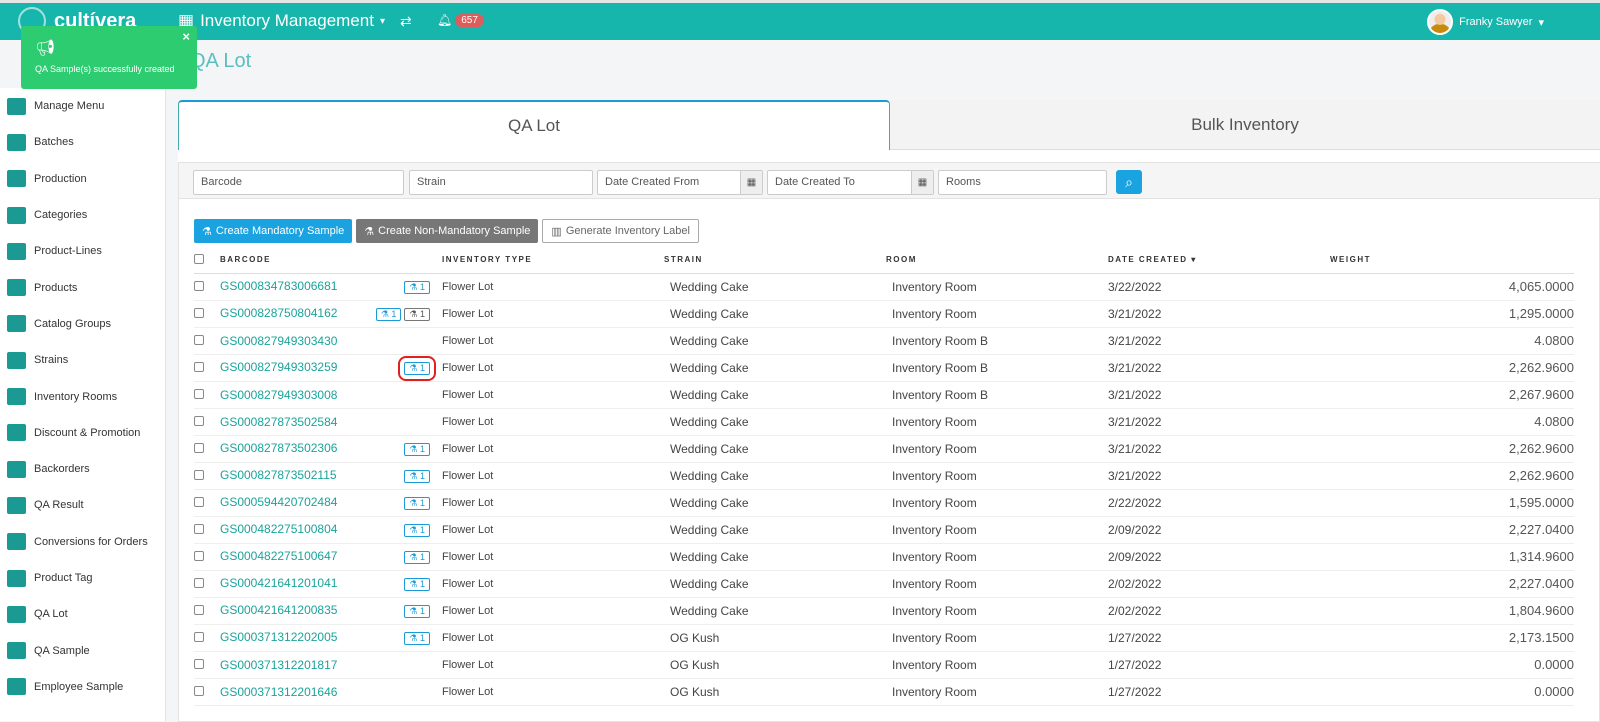 Image resolution: width=1600 pixels, height=722 pixels. What do you see at coordinates (417, 314) in the screenshot?
I see `non-mandatory-sample-badge: ⚗ 1` at bounding box center [417, 314].